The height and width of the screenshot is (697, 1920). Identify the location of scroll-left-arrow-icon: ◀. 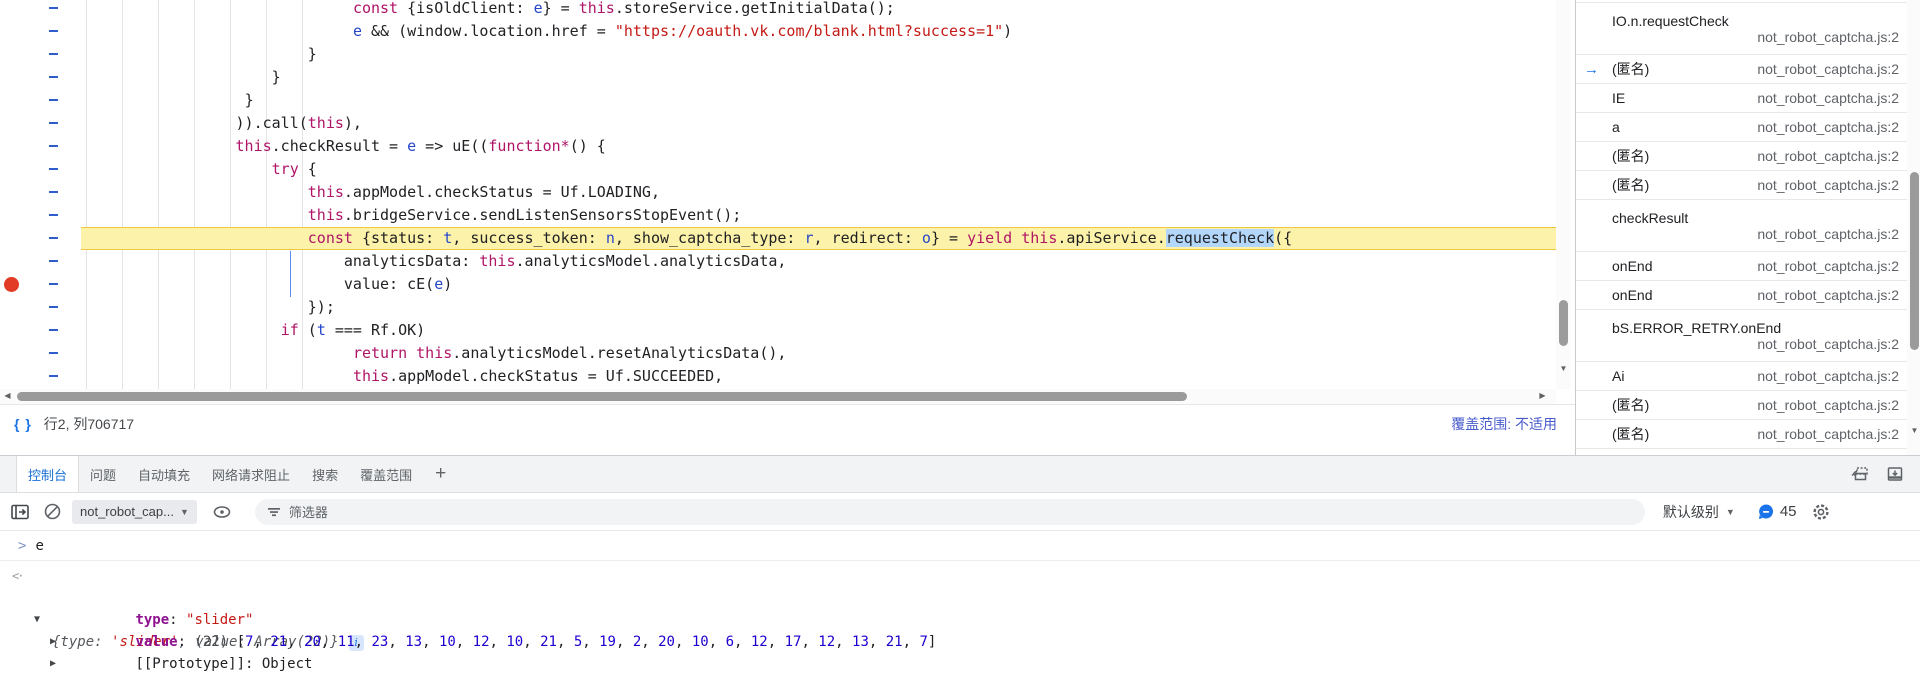
(7, 396).